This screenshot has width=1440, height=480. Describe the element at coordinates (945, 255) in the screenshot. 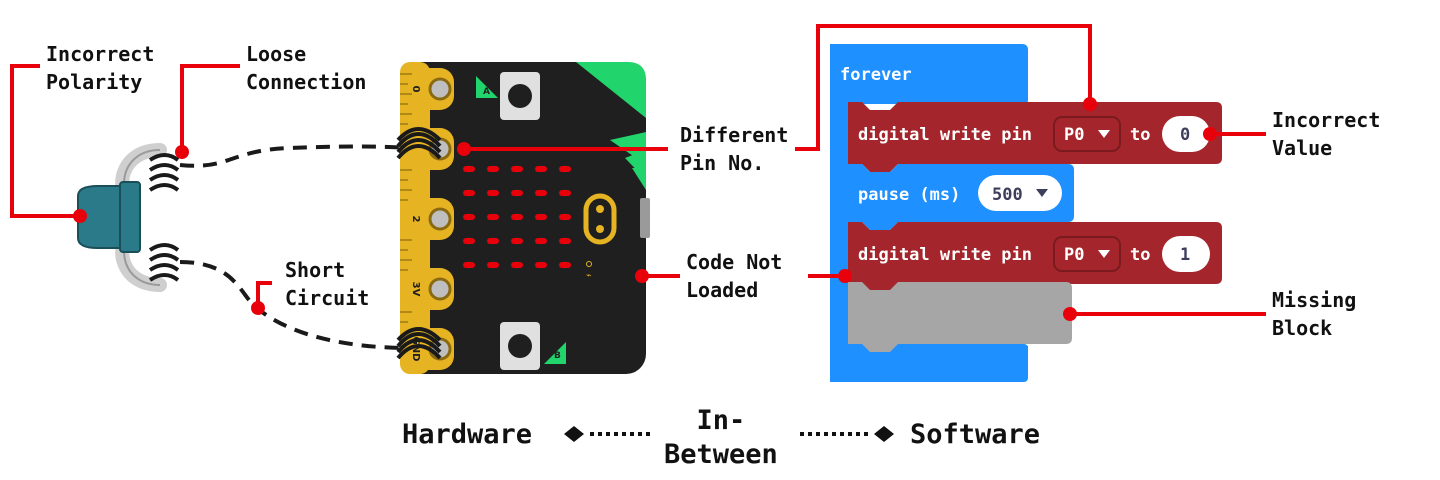

I see `write2-label: digital write pin` at that location.